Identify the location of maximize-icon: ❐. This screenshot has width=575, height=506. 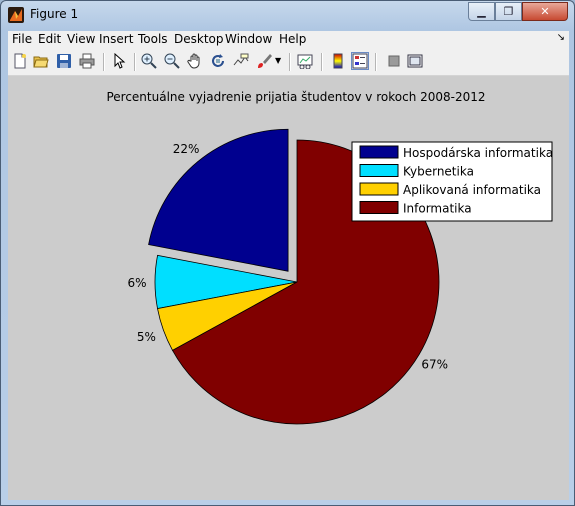
(508, 11).